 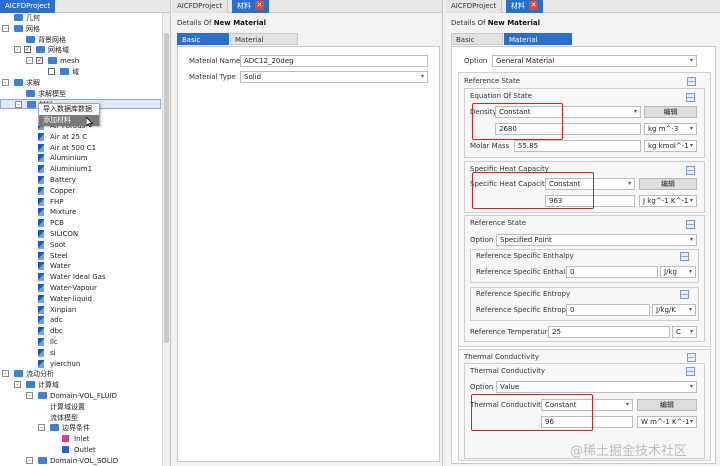 I want to click on tree-item: Mixture, so click(x=80, y=212).